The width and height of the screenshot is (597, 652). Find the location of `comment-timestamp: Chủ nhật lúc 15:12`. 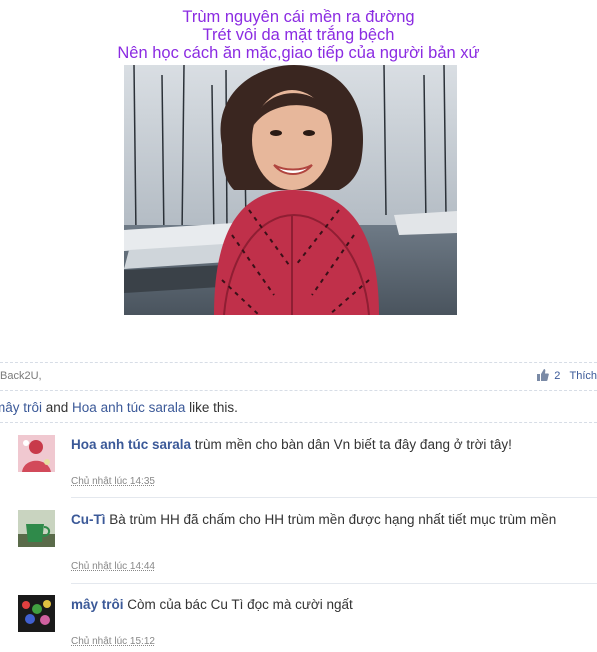

comment-timestamp: Chủ nhật lúc 15:12 is located at coordinates (113, 641).